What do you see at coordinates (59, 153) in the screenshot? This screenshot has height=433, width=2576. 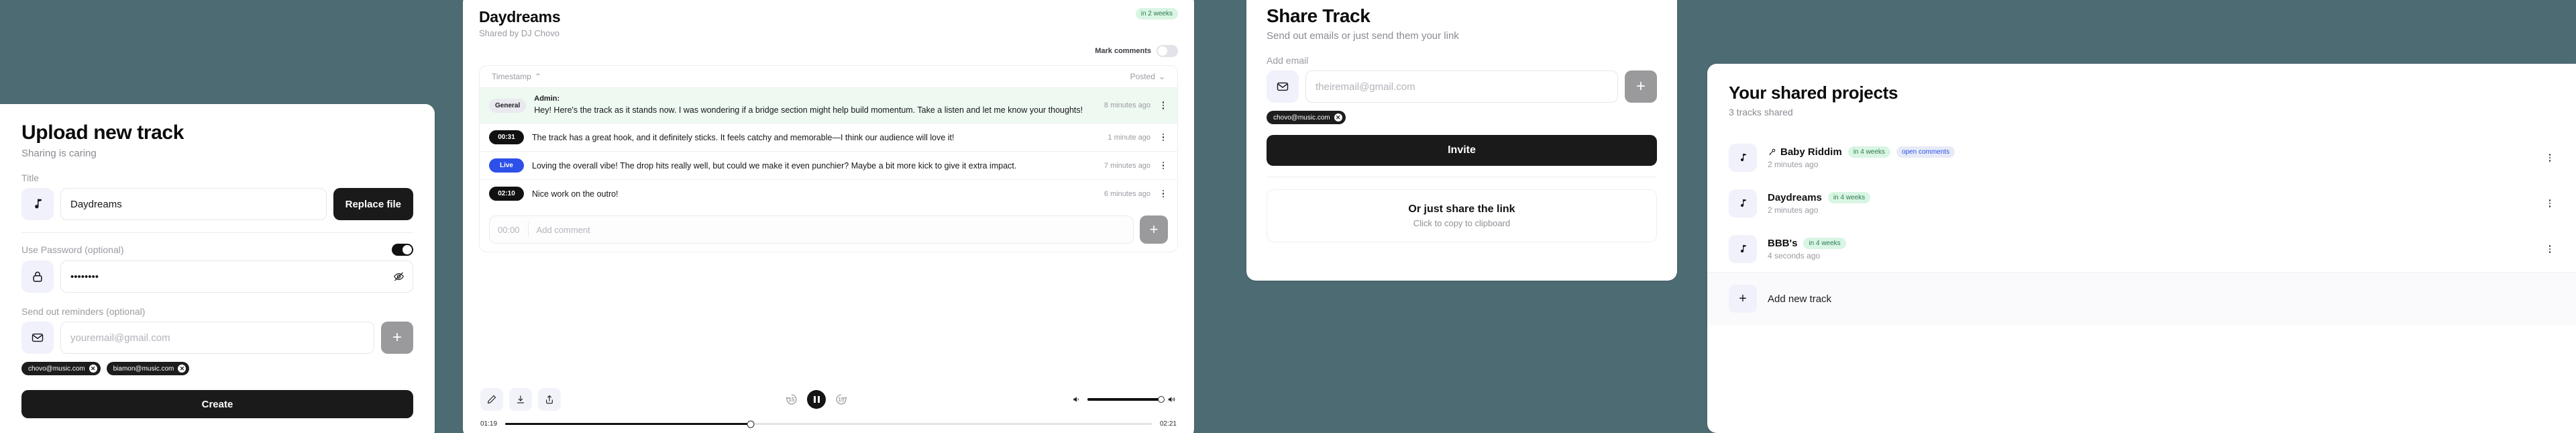 I see `upload-panel-subtitle: Sharing is caring` at bounding box center [59, 153].